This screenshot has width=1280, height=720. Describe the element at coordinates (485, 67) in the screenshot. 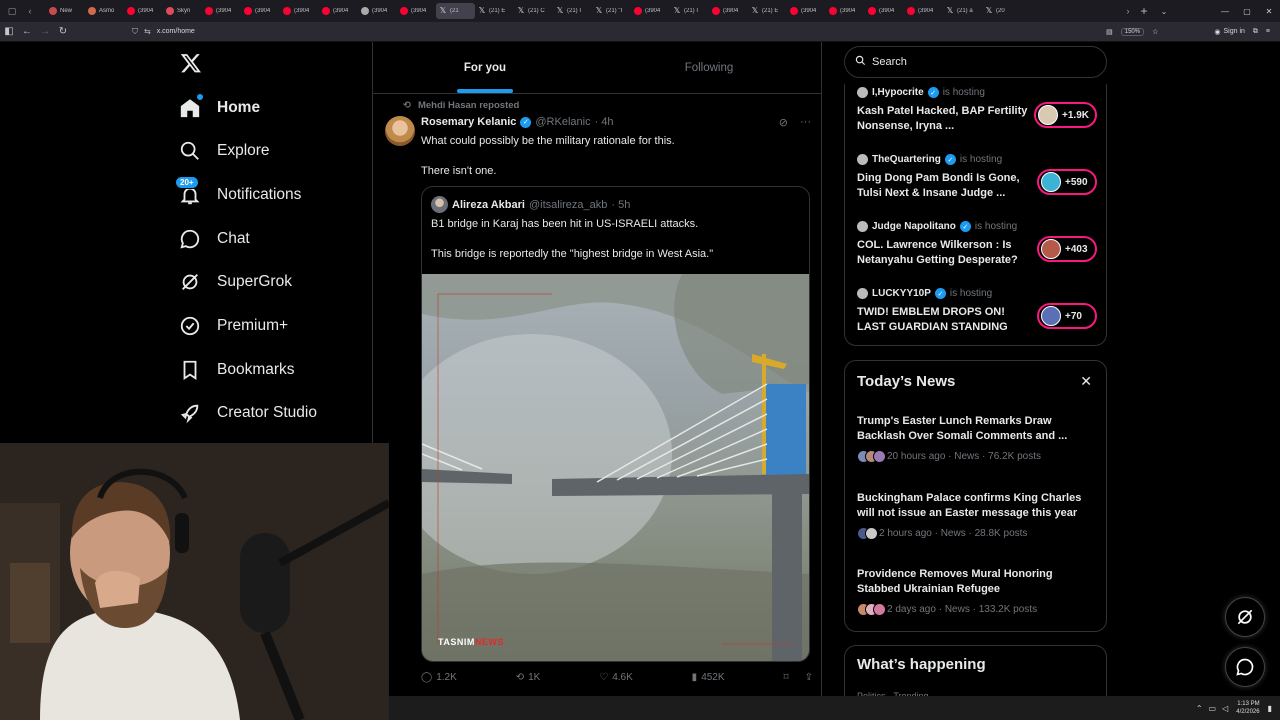

I see `tab-for-you: For you` at that location.